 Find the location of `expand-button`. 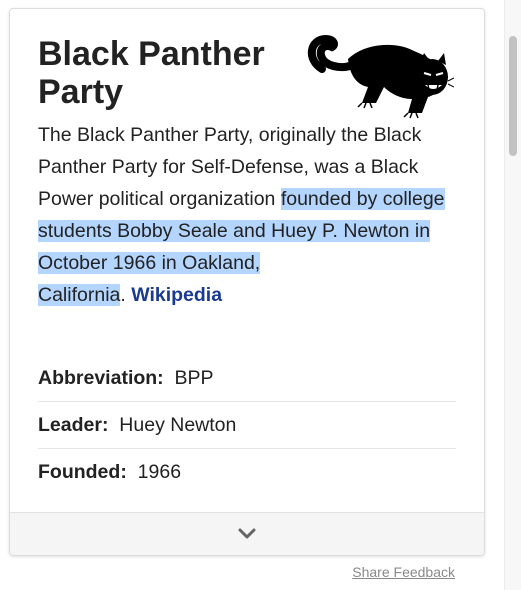

expand-button is located at coordinates (247, 533).